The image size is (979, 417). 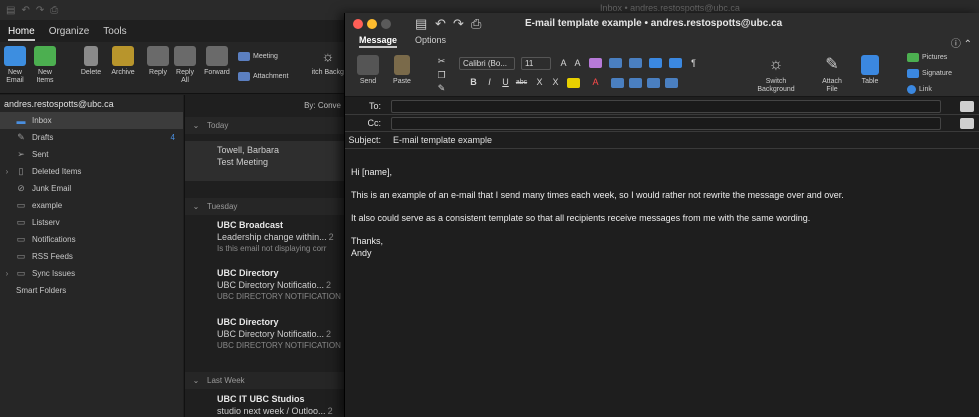 I want to click on meeting-label: Meeting, so click(x=265, y=56).